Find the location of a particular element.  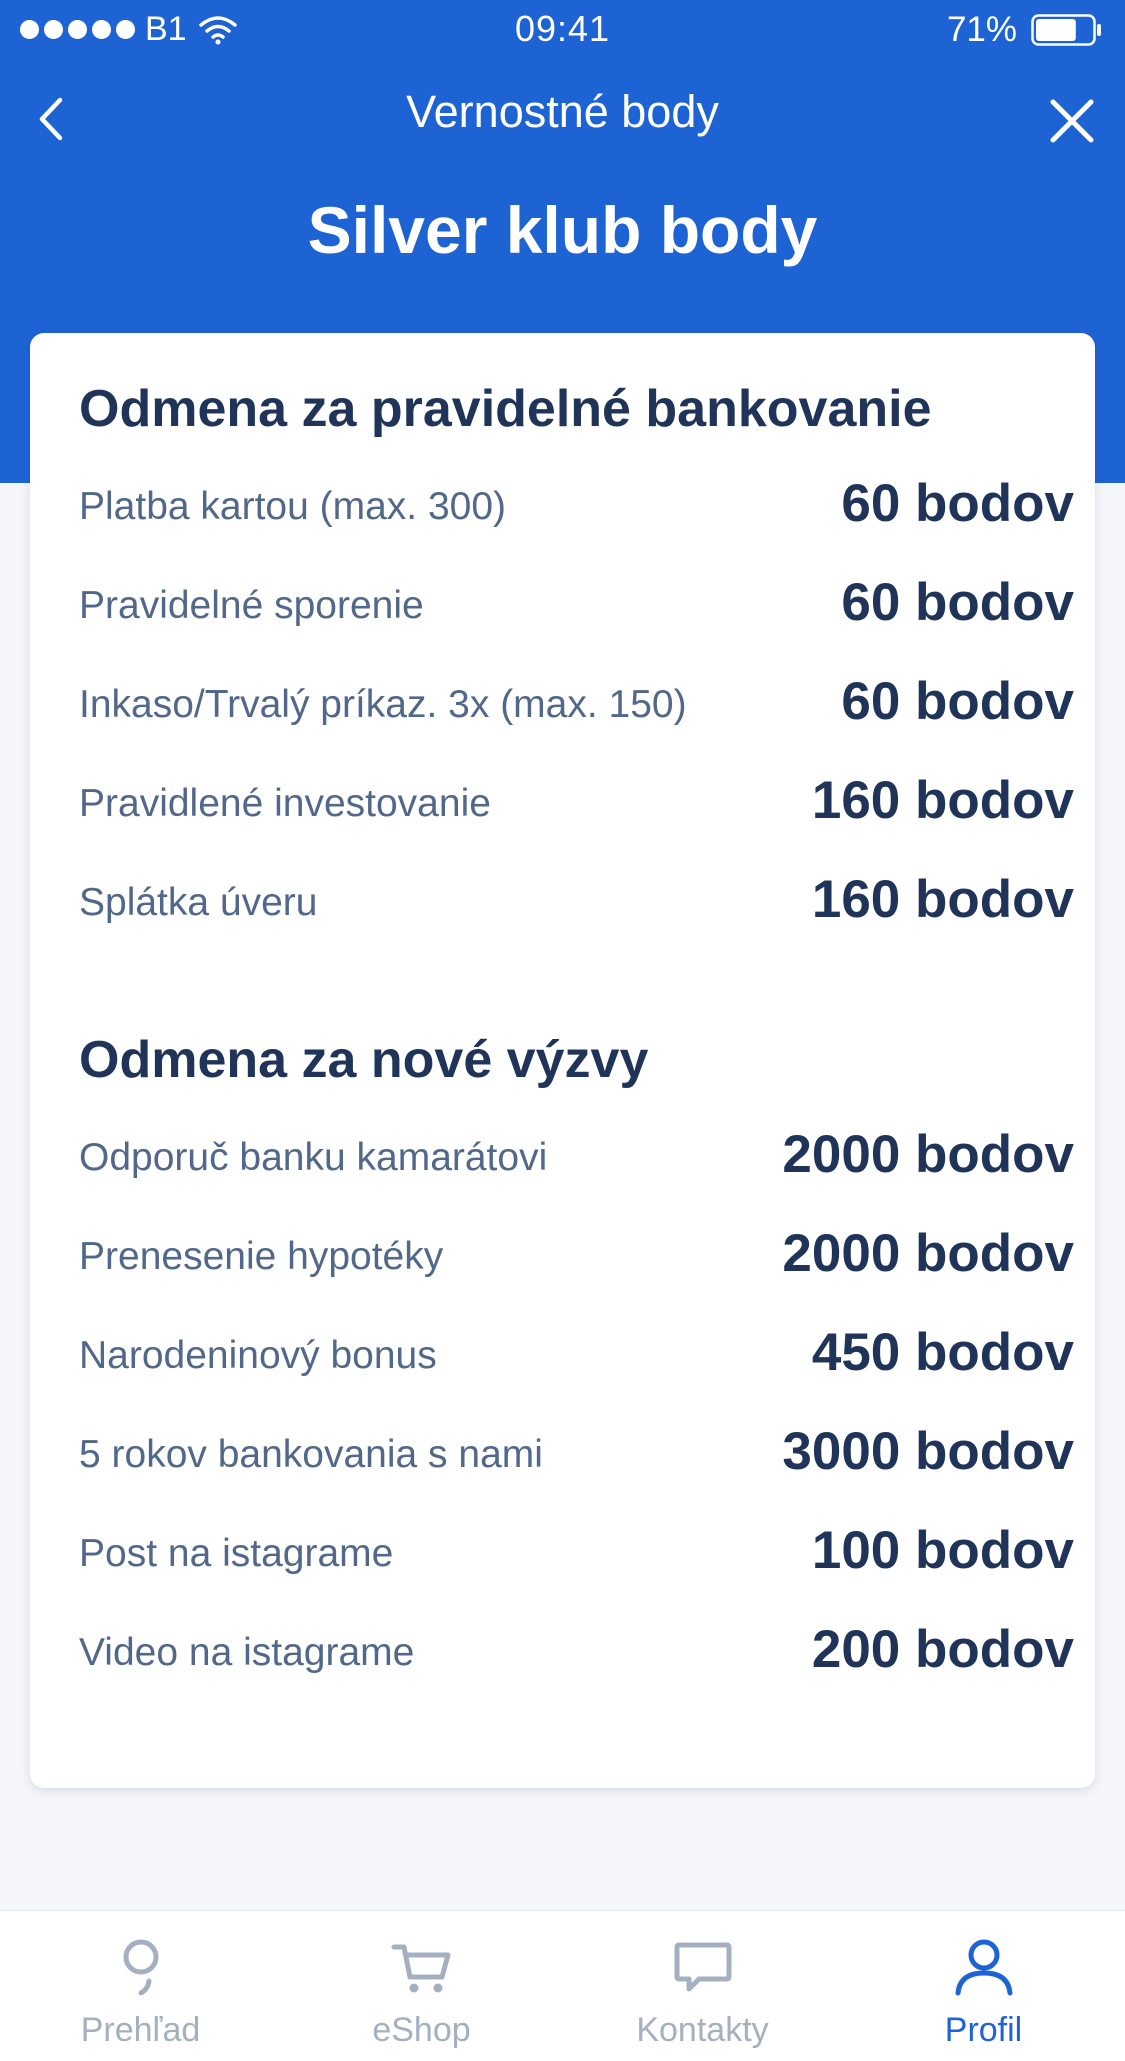

reward-points: 3000 bodov is located at coordinates (928, 1451).